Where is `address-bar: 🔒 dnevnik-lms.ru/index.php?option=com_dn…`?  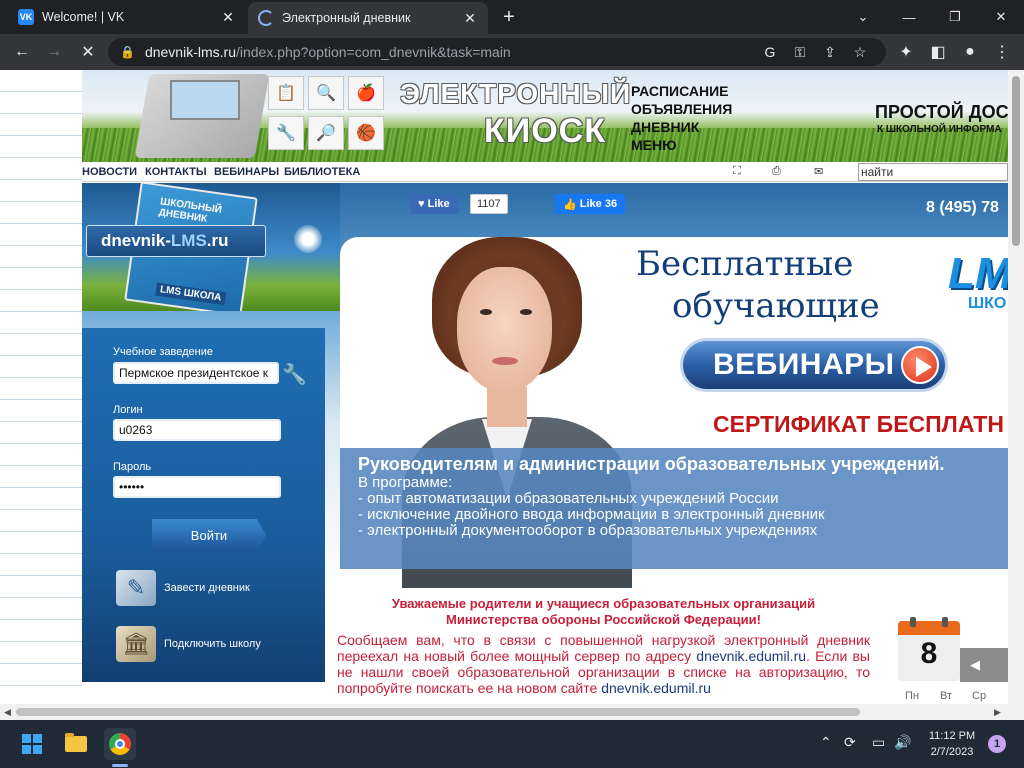 address-bar: 🔒 dnevnik-lms.ru/index.php?option=com_dn… is located at coordinates (497, 52).